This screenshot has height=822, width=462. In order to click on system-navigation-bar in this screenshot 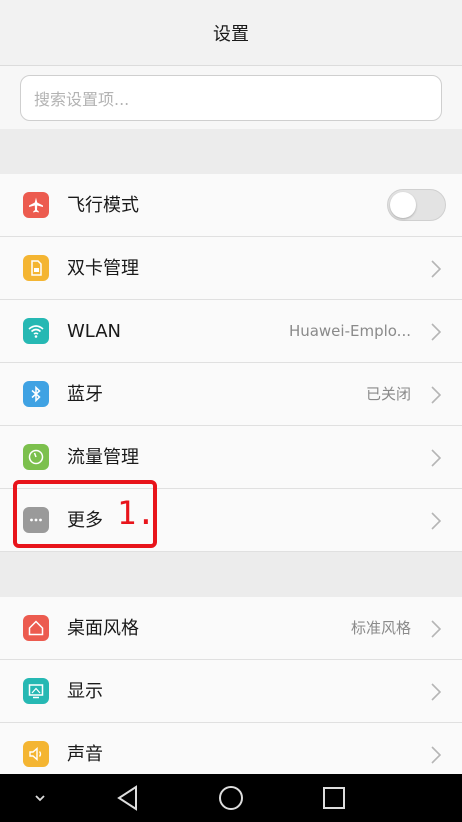, I will do `click(231, 798)`.